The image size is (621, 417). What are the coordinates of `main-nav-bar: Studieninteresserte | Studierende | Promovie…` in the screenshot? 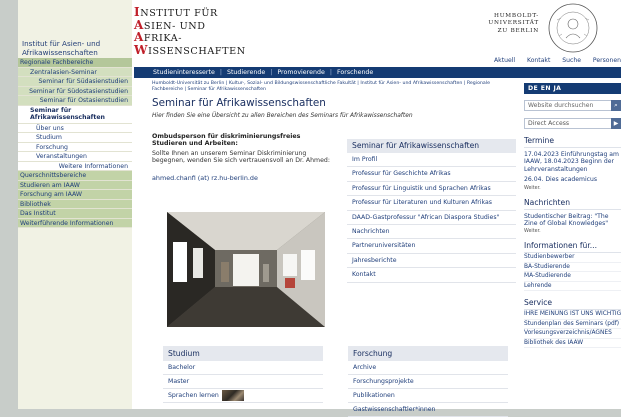 It's located at (377, 72).